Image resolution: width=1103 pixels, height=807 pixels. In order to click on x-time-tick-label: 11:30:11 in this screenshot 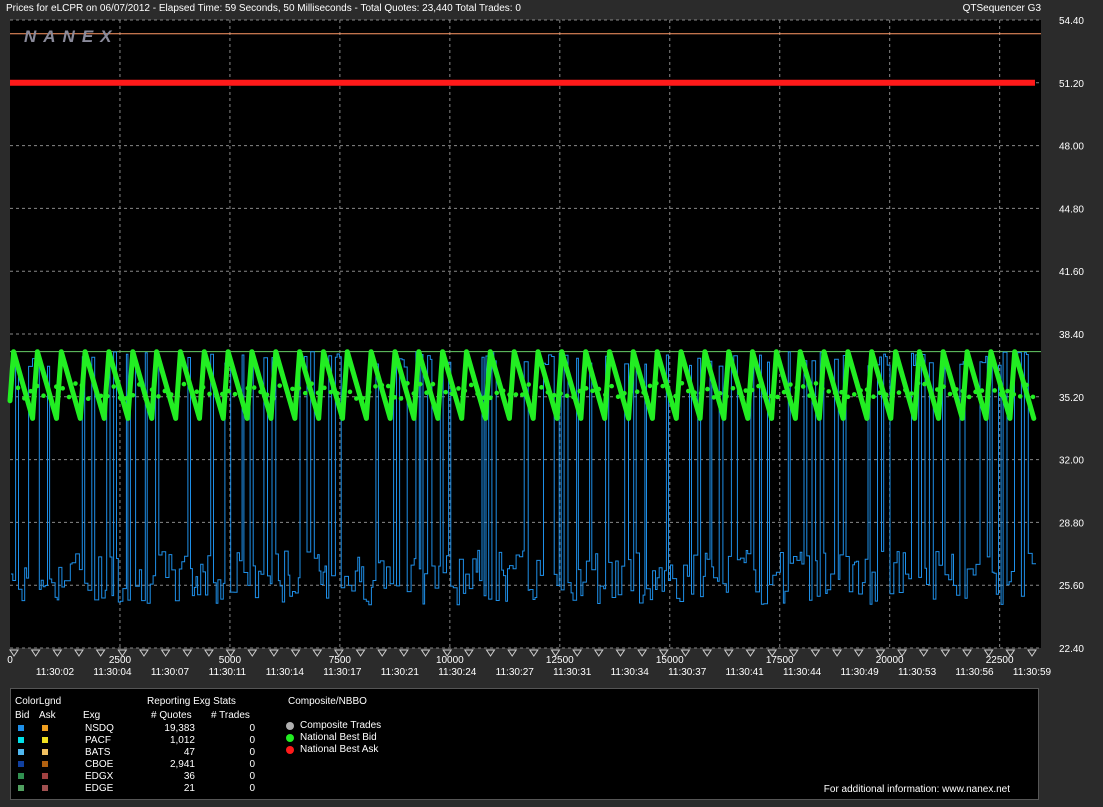, I will do `click(228, 672)`.